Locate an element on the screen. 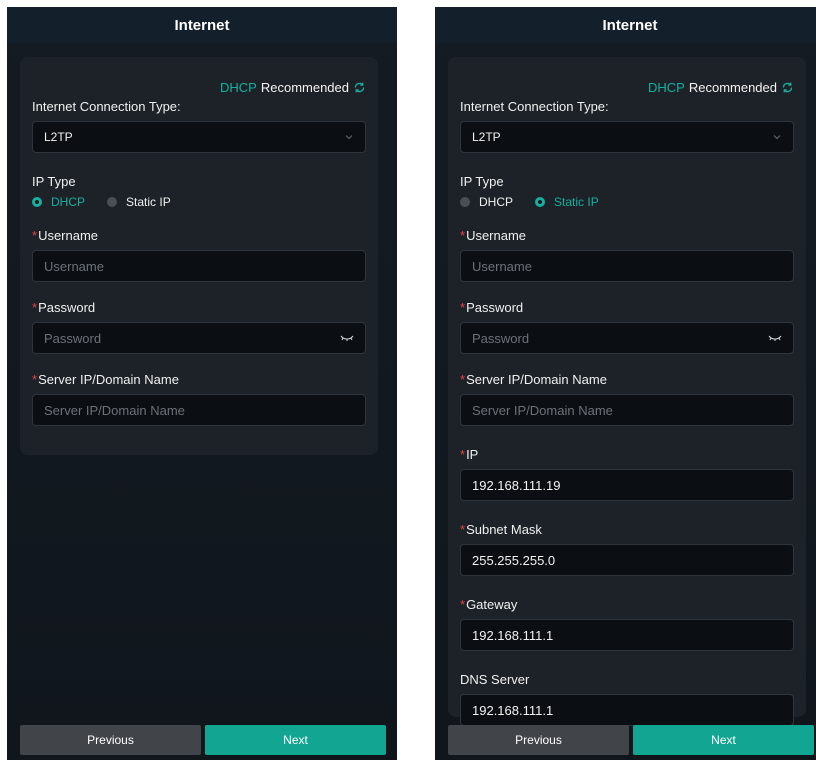 The width and height of the screenshot is (816, 760). ip-input: 192.168.111.19 is located at coordinates (627, 485).